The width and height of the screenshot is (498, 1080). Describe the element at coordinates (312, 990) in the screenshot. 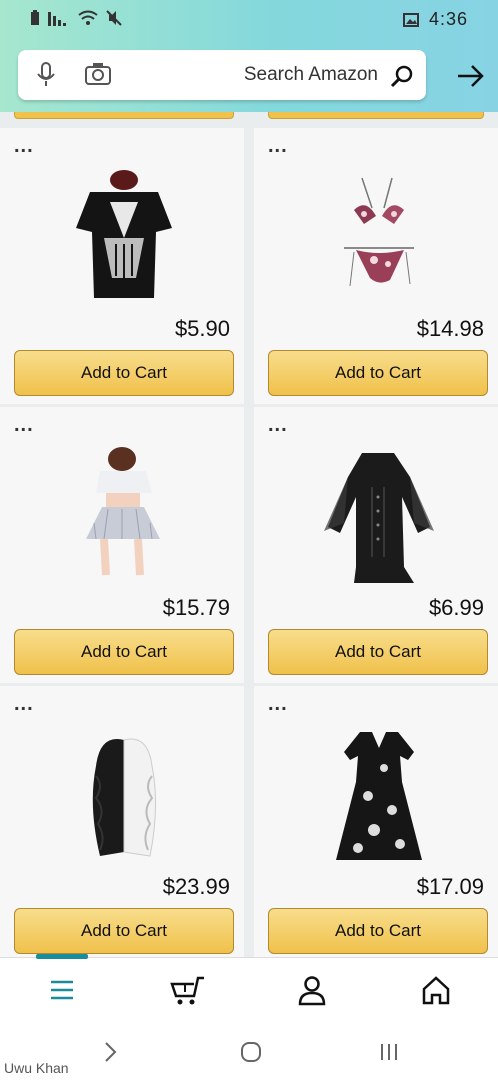

I see `account-icon` at that location.